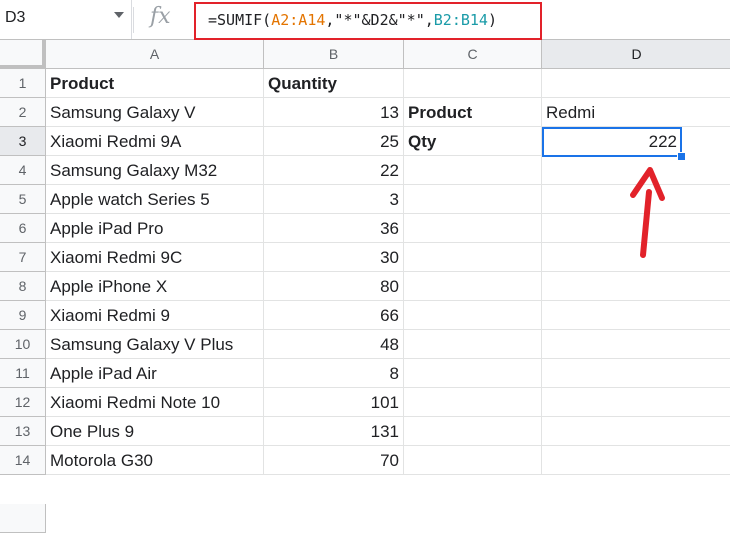  I want to click on annotation-arrow, so click(647, 212).